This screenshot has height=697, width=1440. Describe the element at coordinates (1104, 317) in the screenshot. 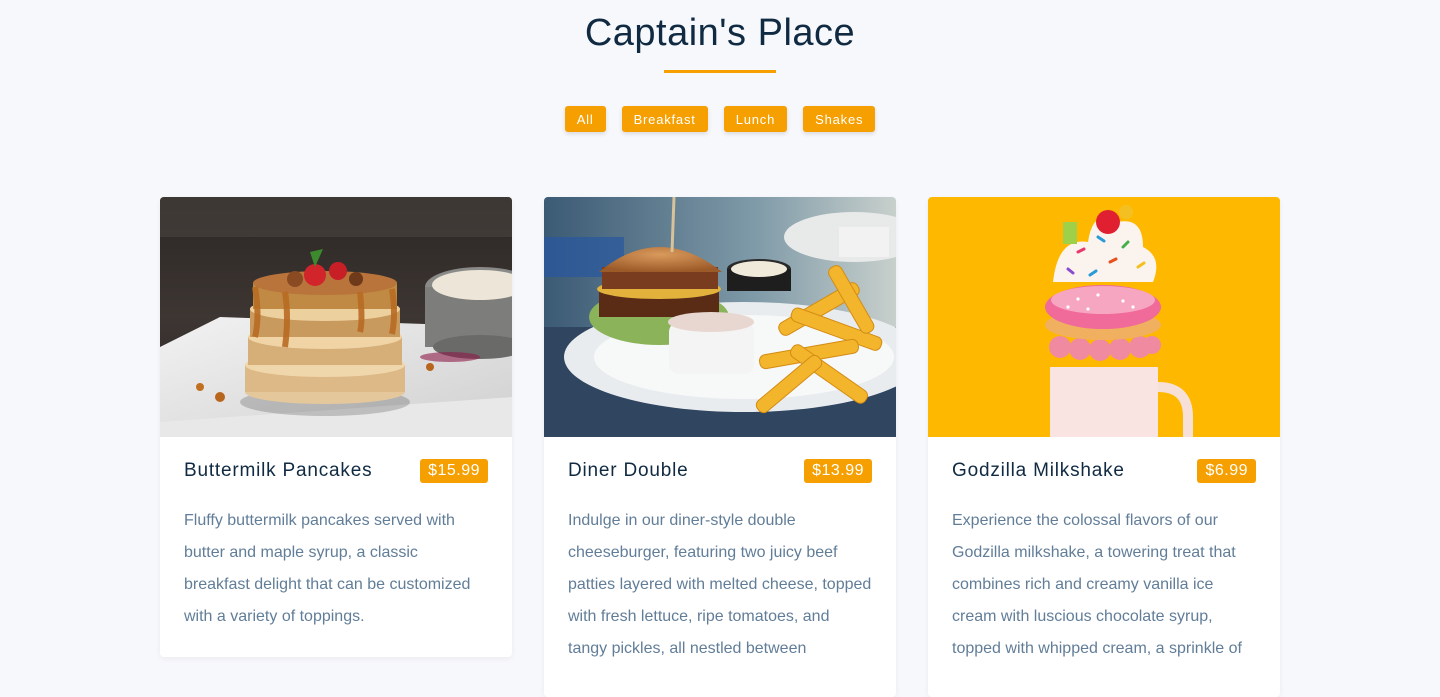

I see `milkshake-photo` at that location.